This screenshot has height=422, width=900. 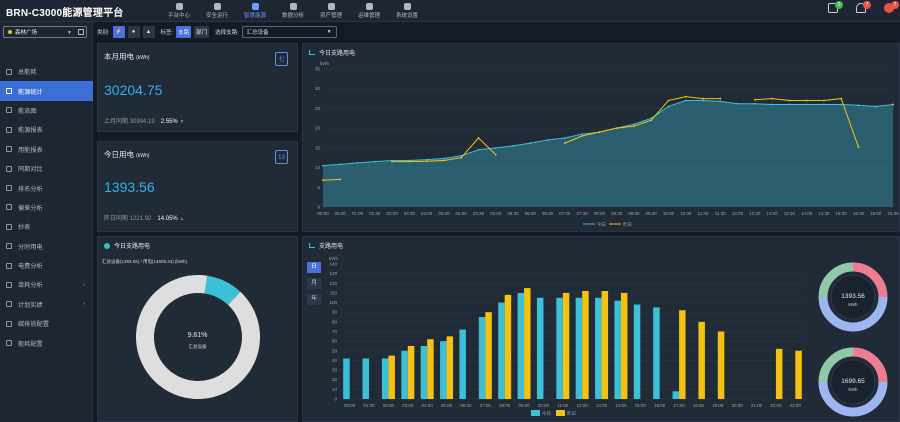 What do you see at coordinates (335, 379) in the screenshot?
I see `y-tick-label: 20` at bounding box center [335, 379].